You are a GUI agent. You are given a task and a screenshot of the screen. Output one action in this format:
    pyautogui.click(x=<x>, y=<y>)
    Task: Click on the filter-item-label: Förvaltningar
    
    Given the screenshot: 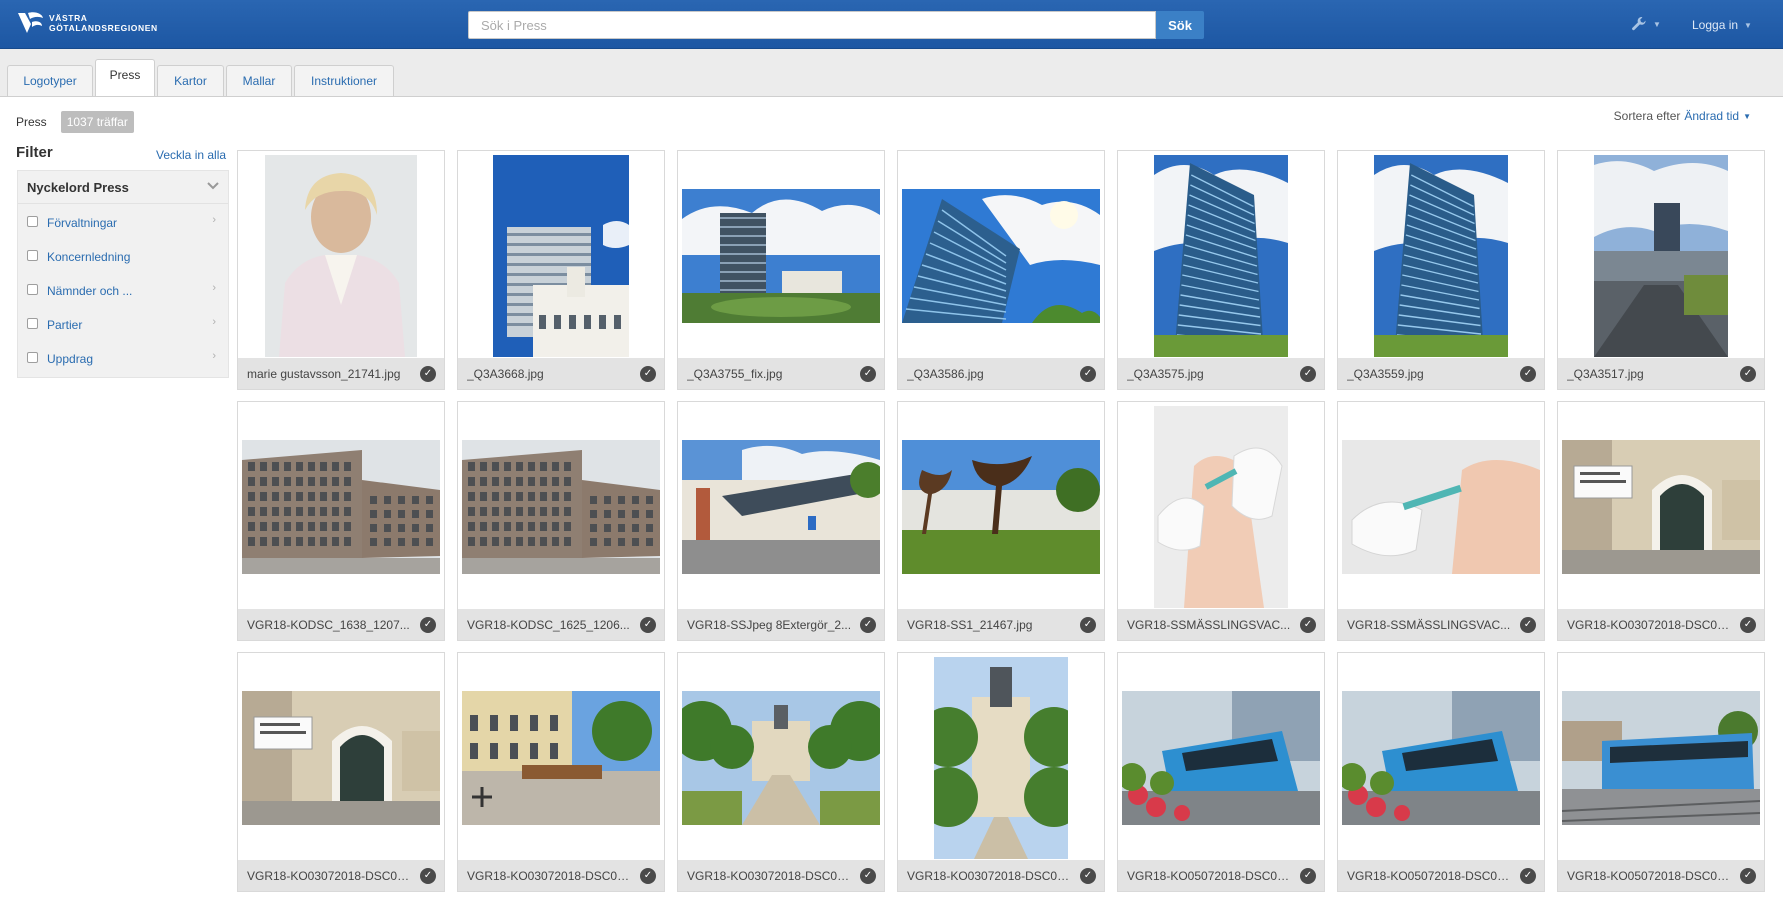 What is the action you would take?
    pyautogui.click(x=82, y=223)
    